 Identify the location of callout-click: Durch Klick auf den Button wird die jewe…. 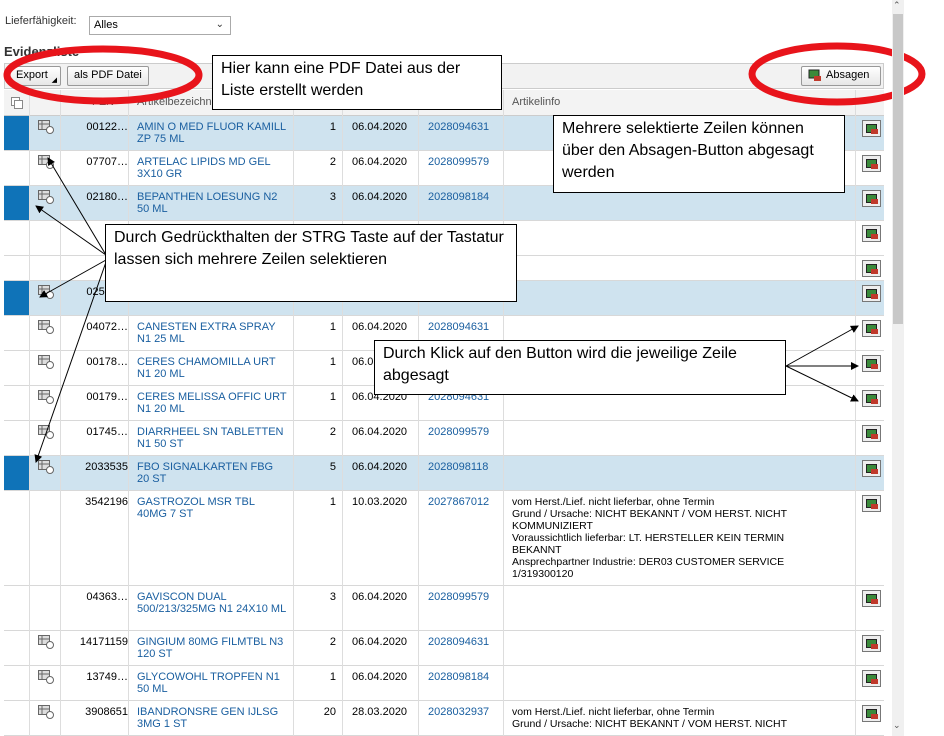
(580, 367).